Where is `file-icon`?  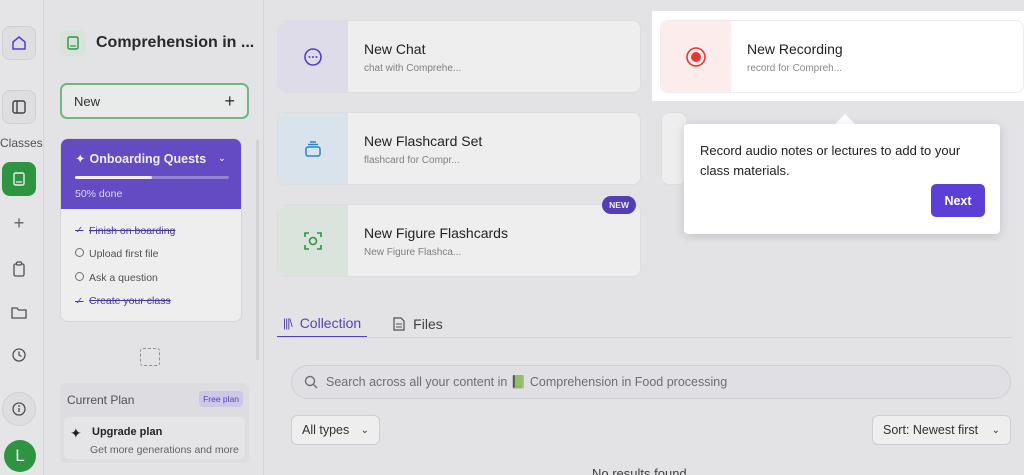
file-icon is located at coordinates (399, 324).